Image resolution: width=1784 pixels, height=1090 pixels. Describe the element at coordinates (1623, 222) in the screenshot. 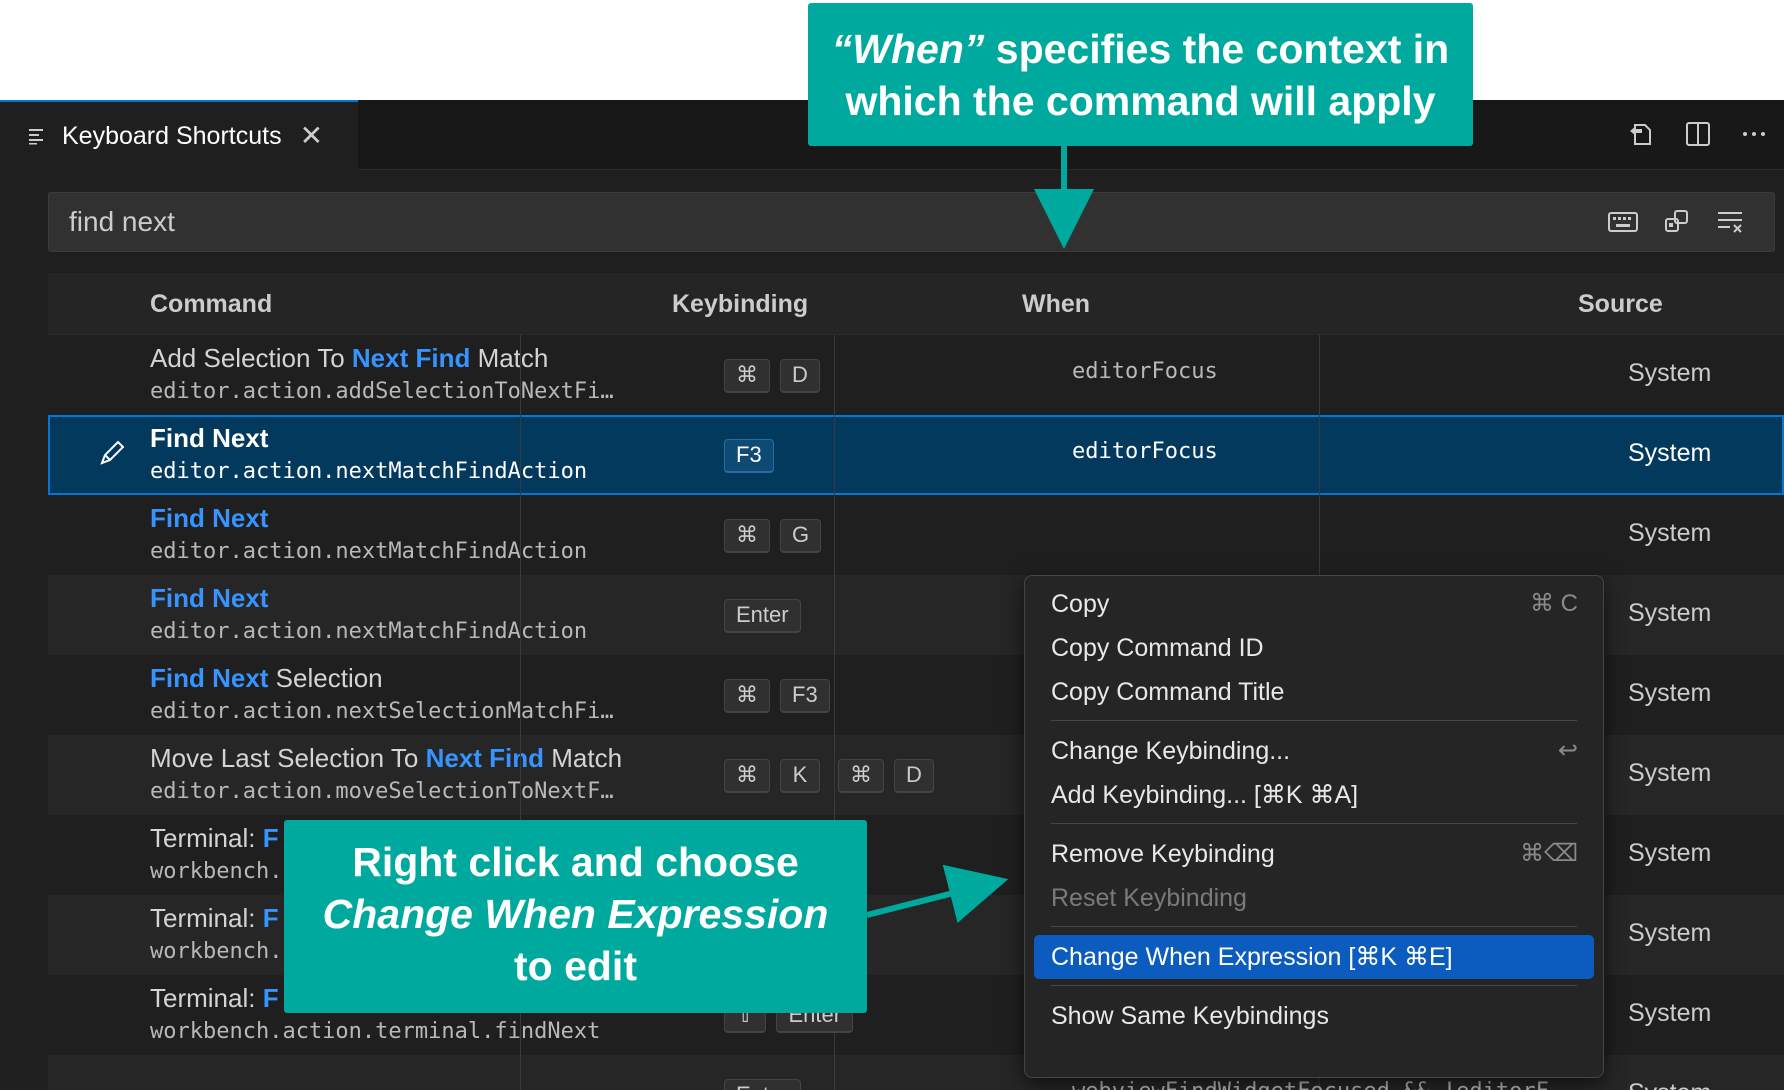

I see `keyboard-icon` at that location.